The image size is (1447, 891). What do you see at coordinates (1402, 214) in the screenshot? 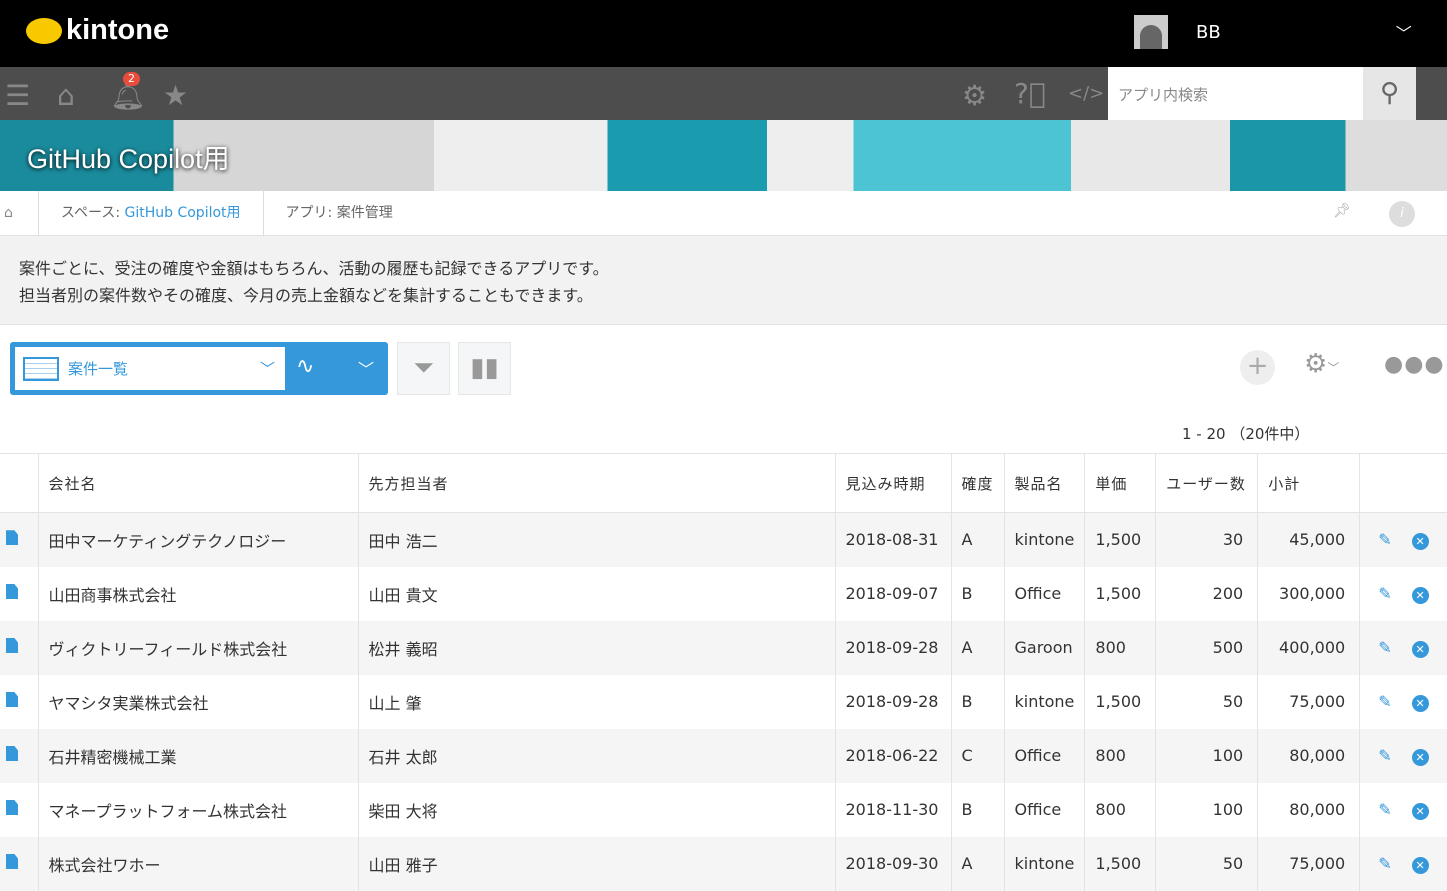
I see `info-icon: i` at bounding box center [1402, 214].